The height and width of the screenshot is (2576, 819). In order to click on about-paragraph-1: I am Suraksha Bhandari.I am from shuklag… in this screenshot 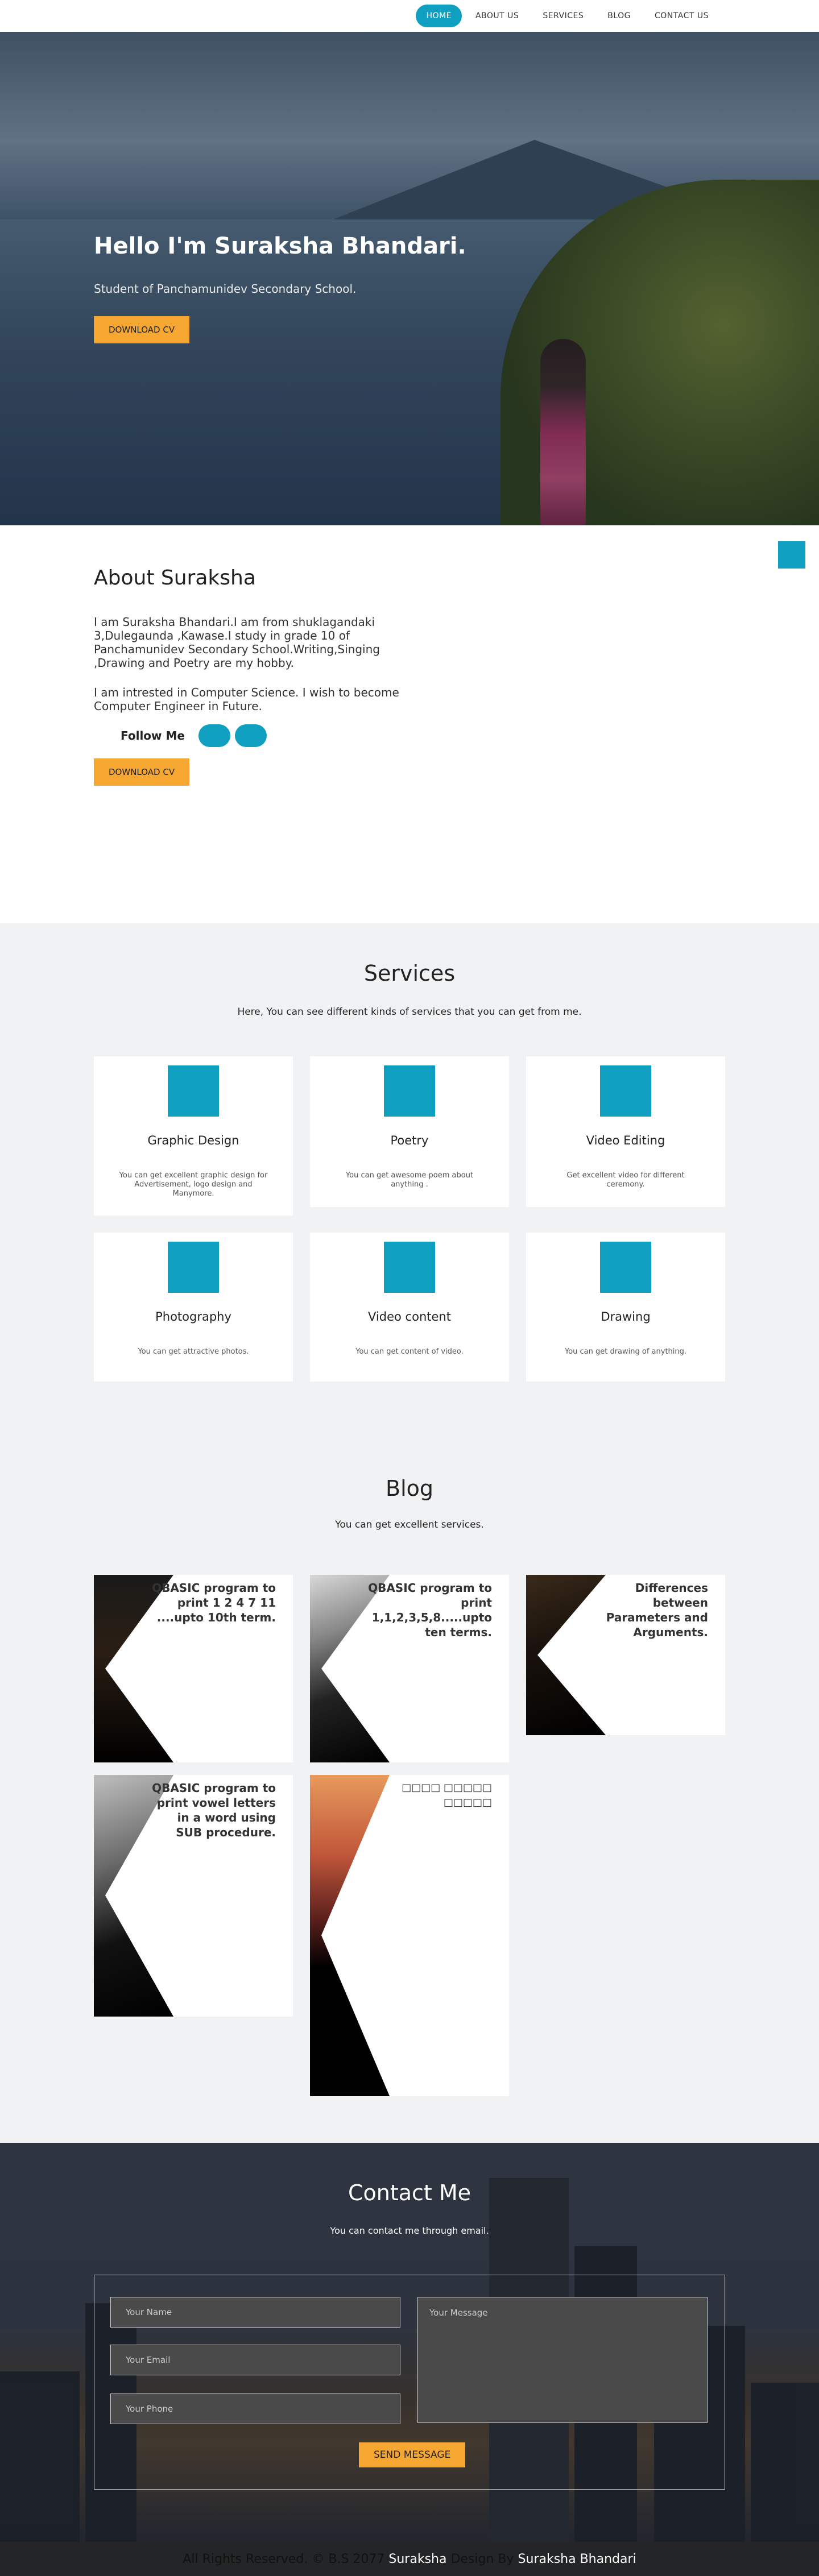, I will do `click(237, 642)`.